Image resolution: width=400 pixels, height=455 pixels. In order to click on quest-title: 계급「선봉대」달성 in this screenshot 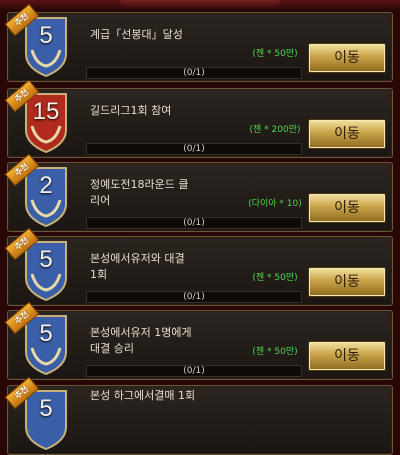, I will do `click(165, 35)`.